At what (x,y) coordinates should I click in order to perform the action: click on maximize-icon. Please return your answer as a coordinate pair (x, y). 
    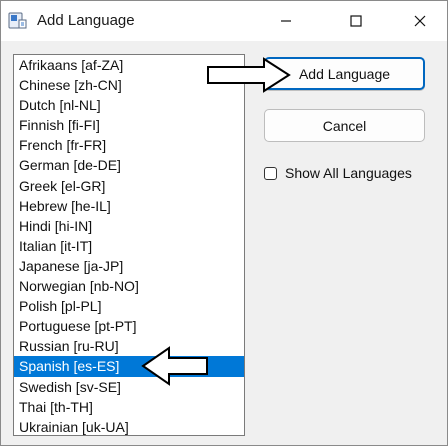
    Looking at the image, I should click on (356, 21).